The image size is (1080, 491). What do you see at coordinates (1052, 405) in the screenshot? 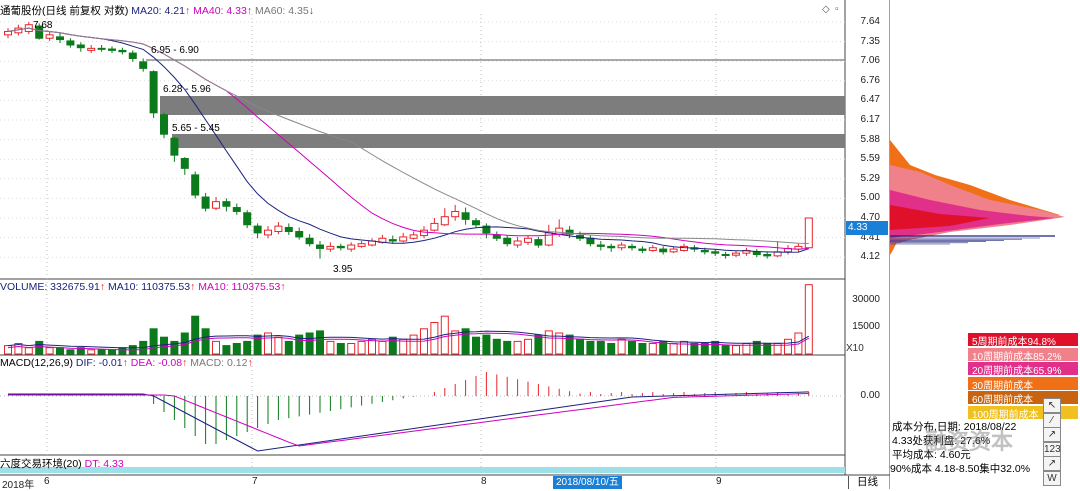
I see `drawing-tool-button: ↖` at bounding box center [1052, 405].